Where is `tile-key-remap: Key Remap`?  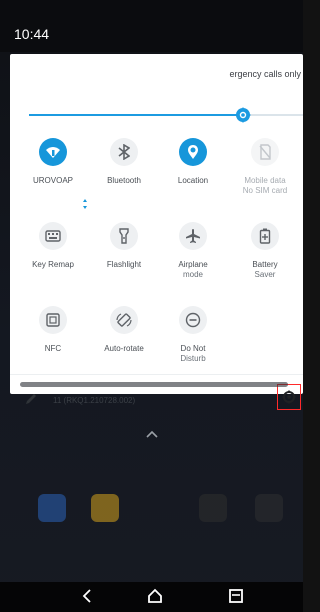
tile-key-remap: Key Remap is located at coordinates (53, 246).